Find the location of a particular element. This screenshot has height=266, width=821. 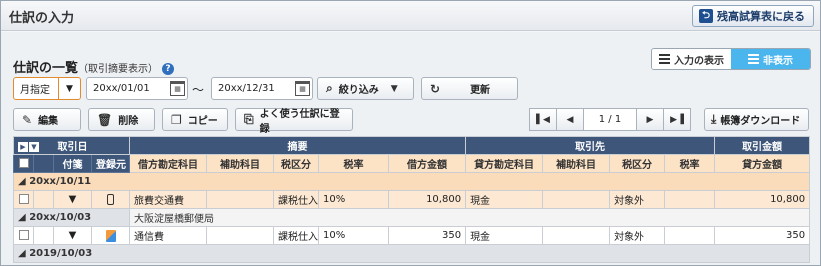

col-header-debit-tax-class: 税区分 is located at coordinates (296, 163).